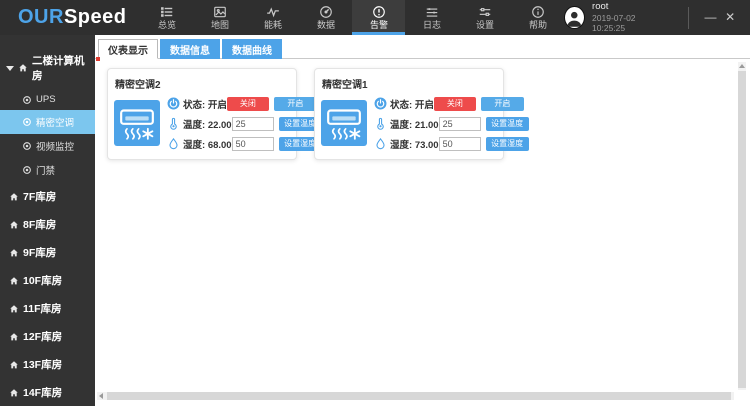 This screenshot has width=750, height=406. I want to click on divider, so click(688, 17).